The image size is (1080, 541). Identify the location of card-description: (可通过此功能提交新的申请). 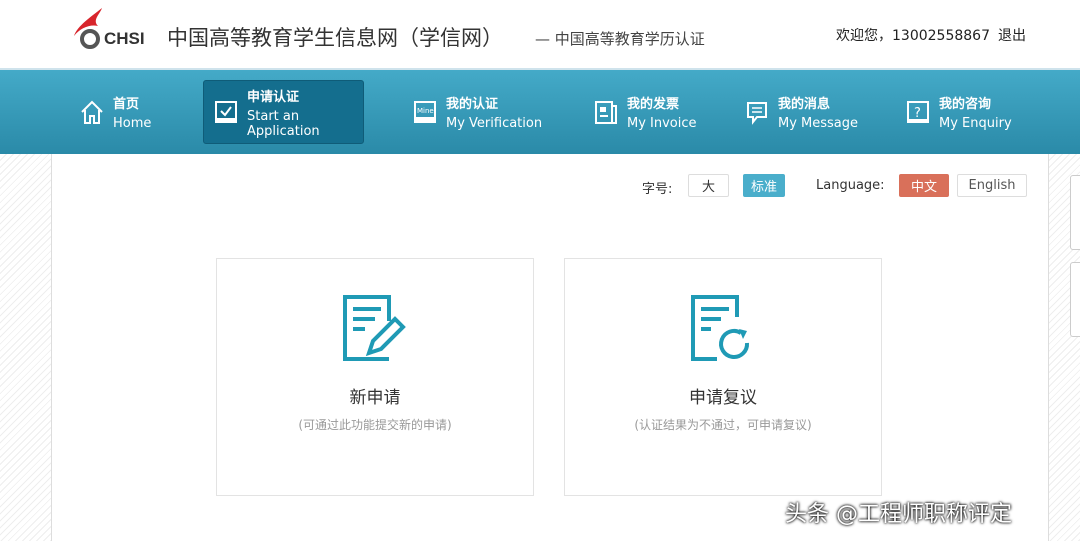
(375, 425).